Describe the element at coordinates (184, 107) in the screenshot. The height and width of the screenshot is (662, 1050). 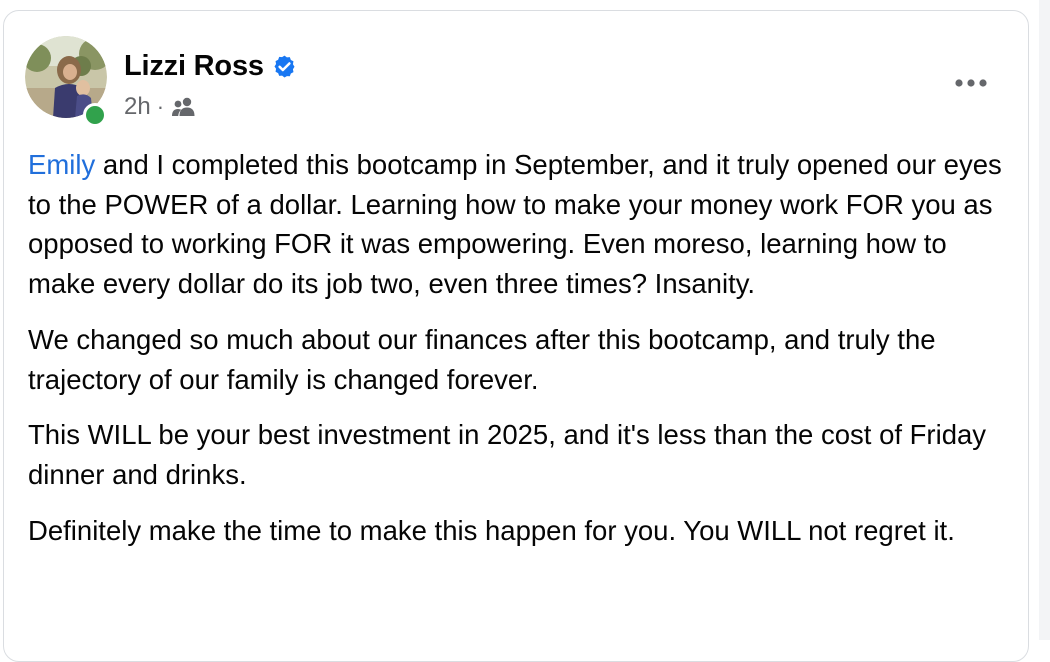
I see `friends-audience-icon` at that location.